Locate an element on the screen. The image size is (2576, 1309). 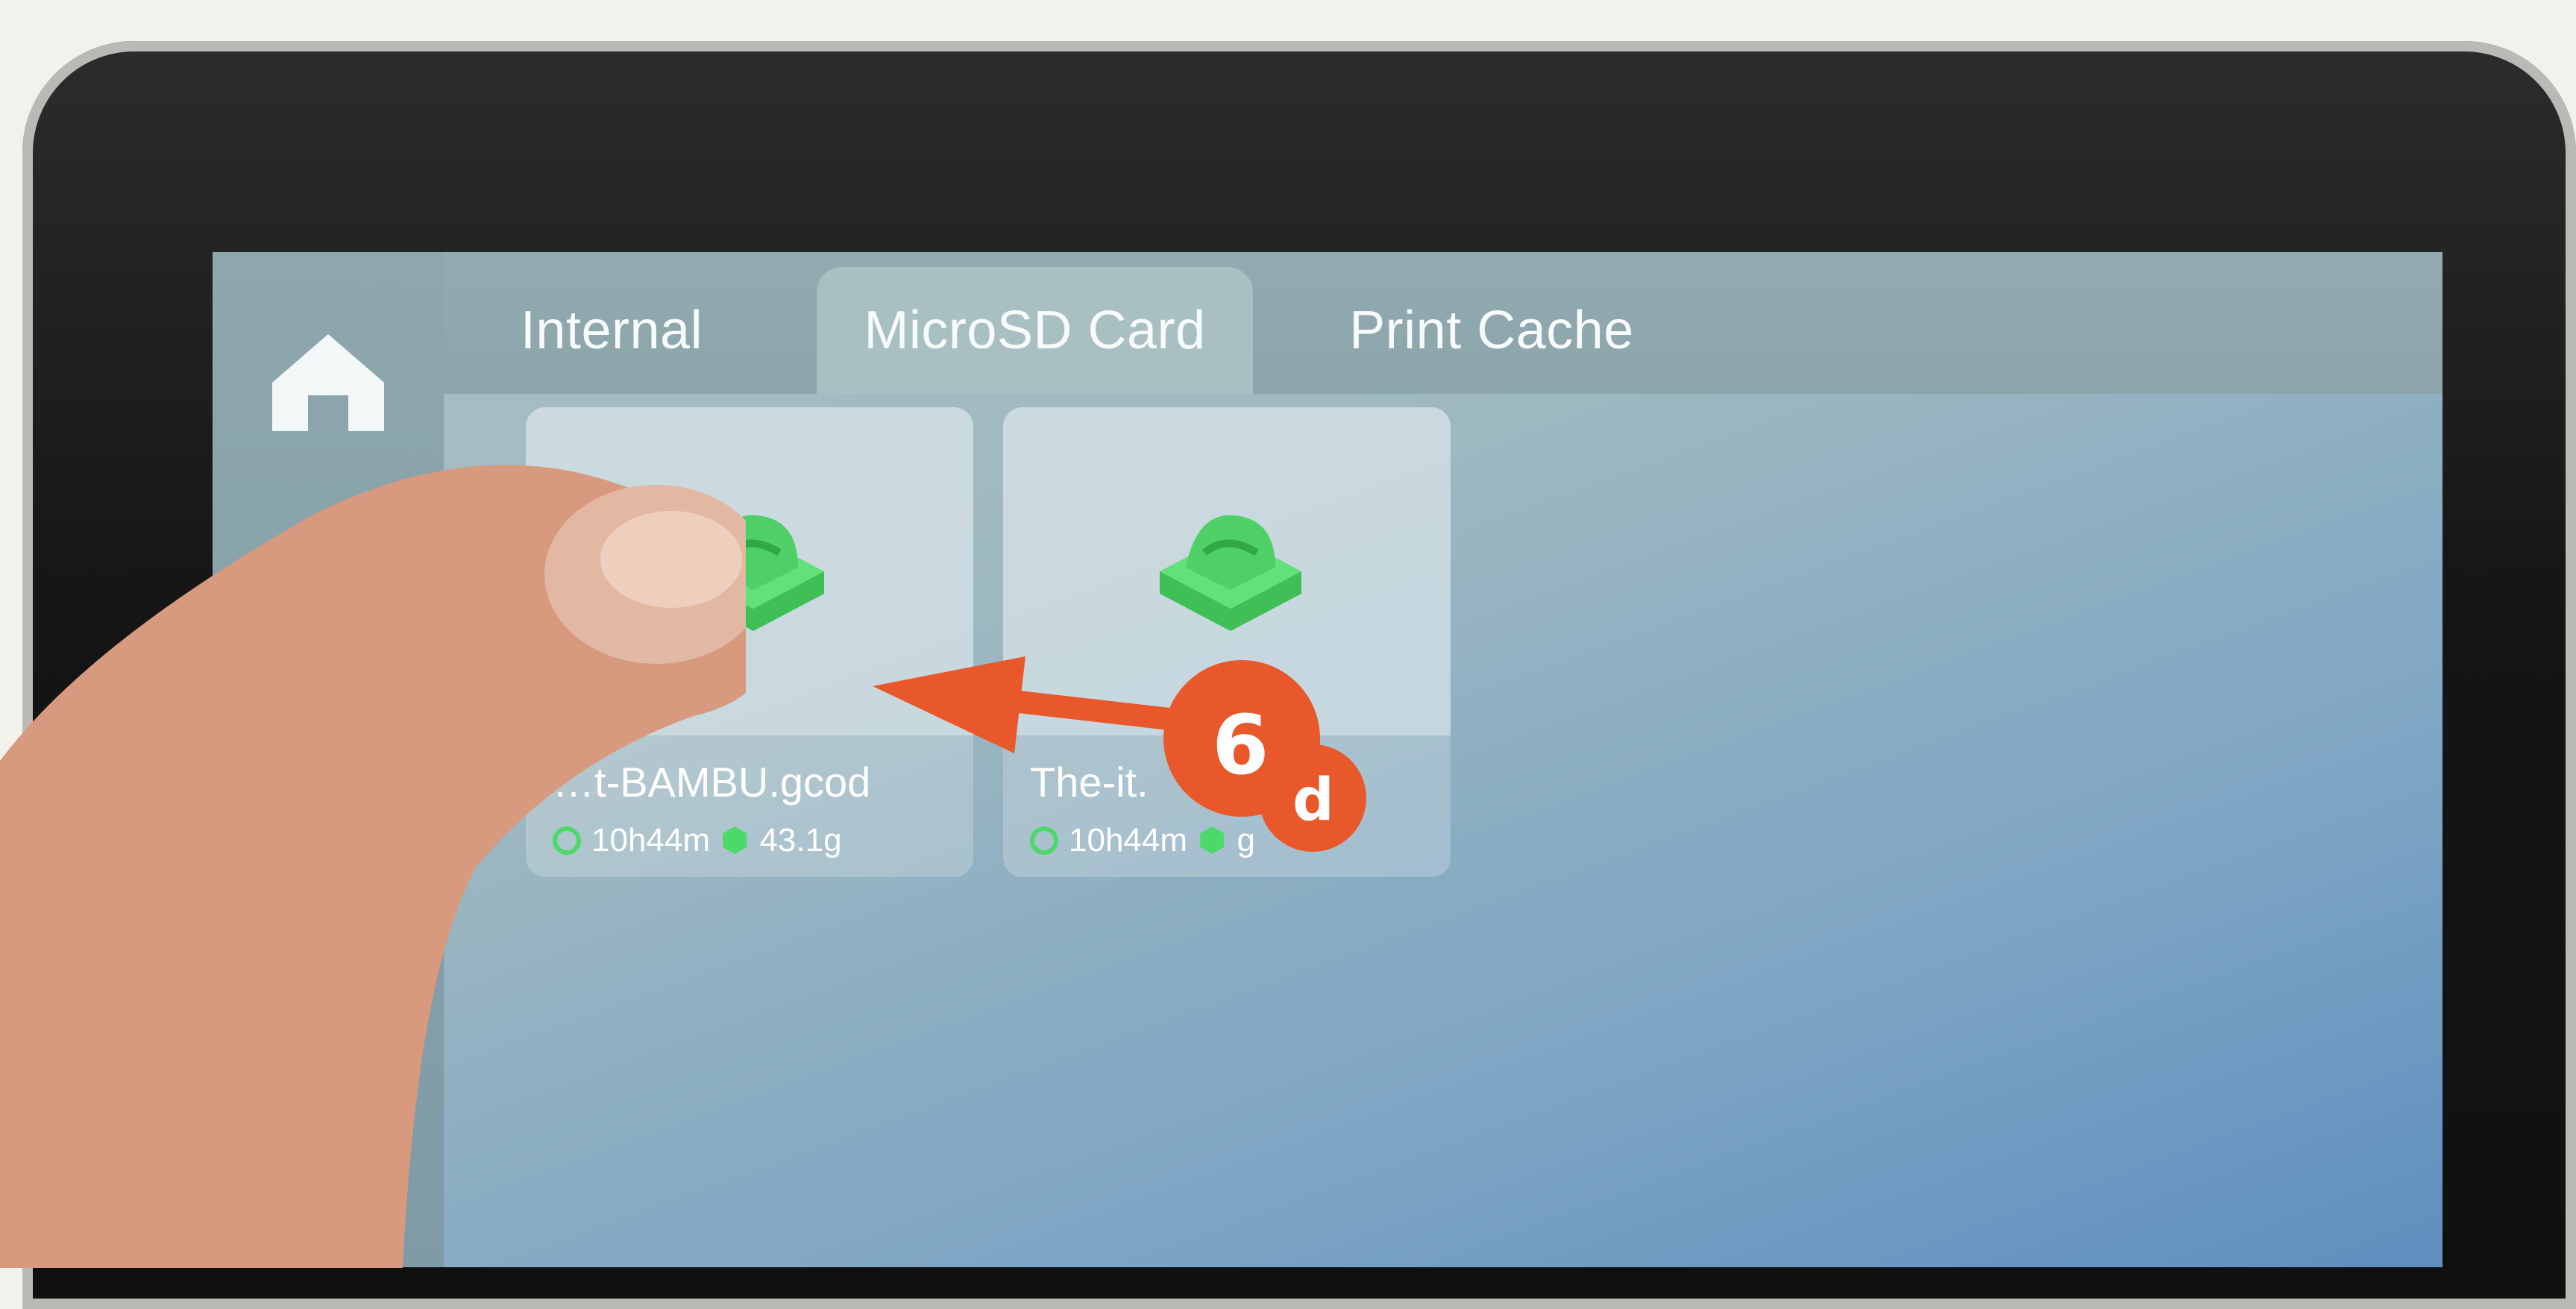
annotation-arrow is located at coordinates (1120, 754).